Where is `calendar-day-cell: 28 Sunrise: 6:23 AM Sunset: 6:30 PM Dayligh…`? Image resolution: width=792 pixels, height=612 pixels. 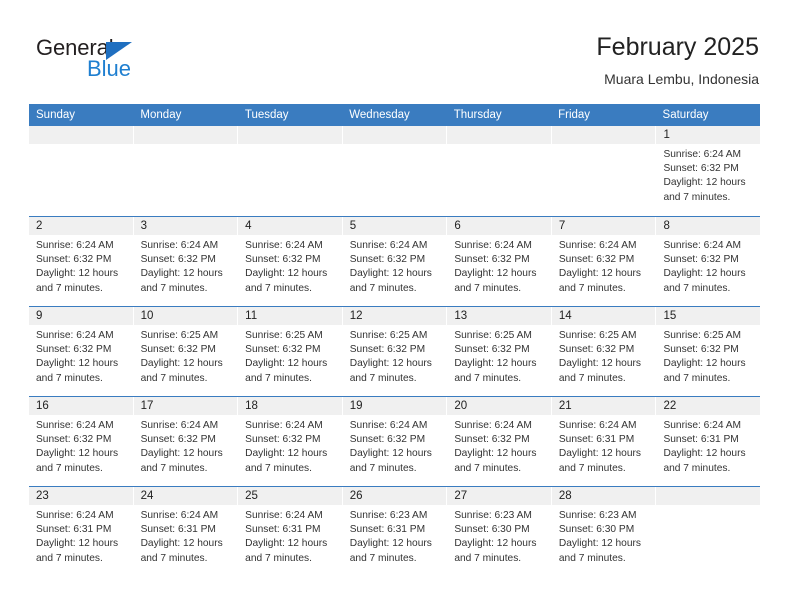 calendar-day-cell: 28 Sunrise: 6:23 AM Sunset: 6:30 PM Dayligh… is located at coordinates (604, 531).